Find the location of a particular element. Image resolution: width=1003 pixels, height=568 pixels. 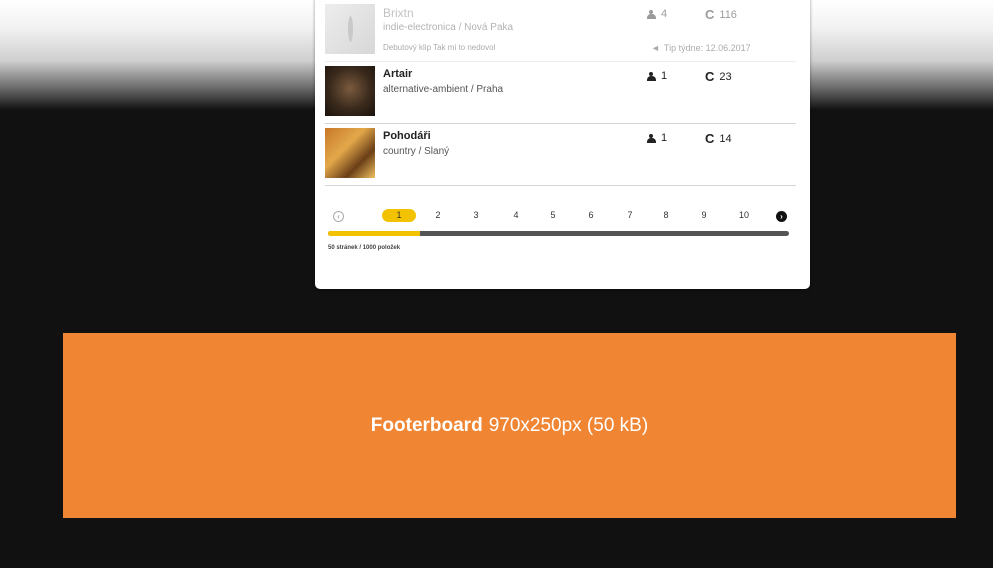

pagination-summary: 50 stránek / 1000 položek is located at coordinates (364, 248).